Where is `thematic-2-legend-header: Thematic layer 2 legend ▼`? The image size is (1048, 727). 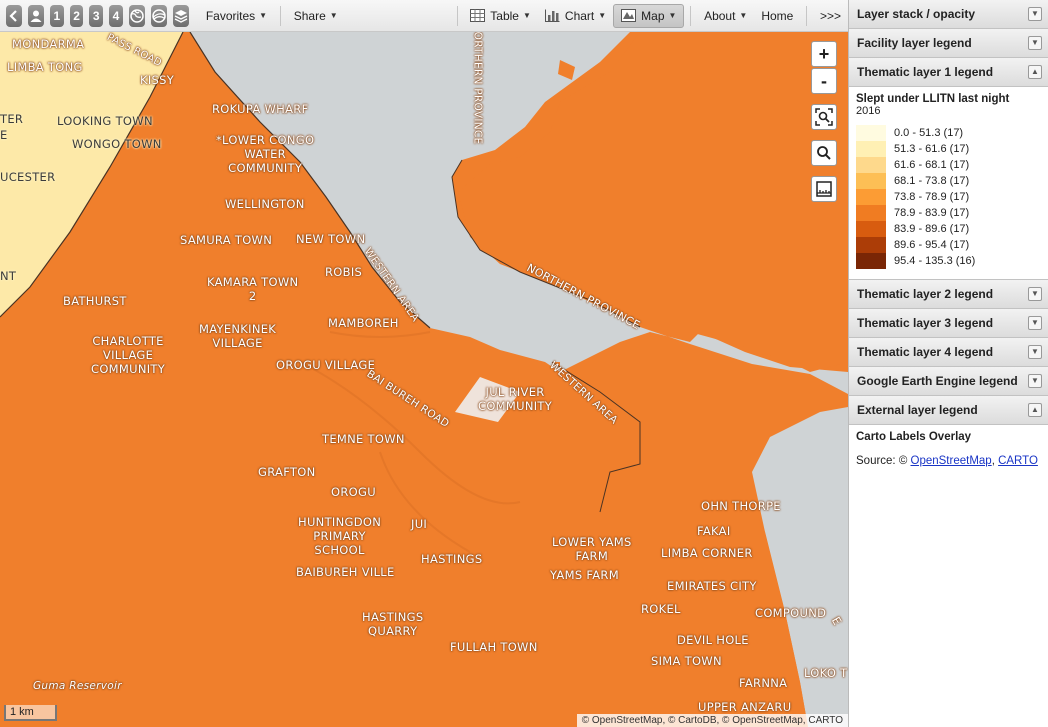 thematic-2-legend-header: Thematic layer 2 legend ▼ is located at coordinates (948, 294).